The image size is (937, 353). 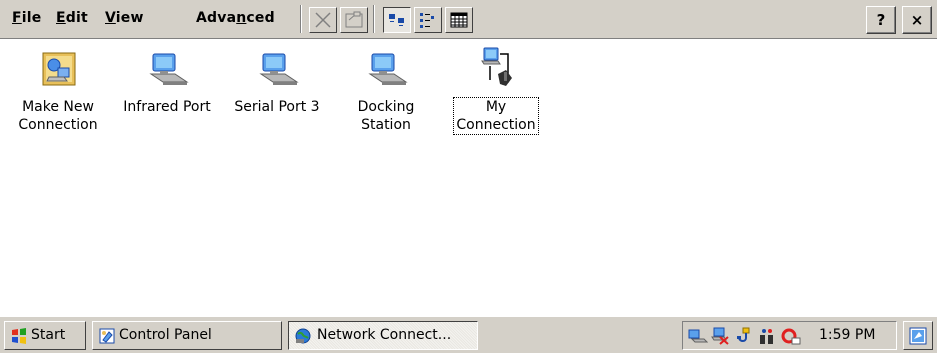 I want to click on start-button: Start, so click(x=45, y=335).